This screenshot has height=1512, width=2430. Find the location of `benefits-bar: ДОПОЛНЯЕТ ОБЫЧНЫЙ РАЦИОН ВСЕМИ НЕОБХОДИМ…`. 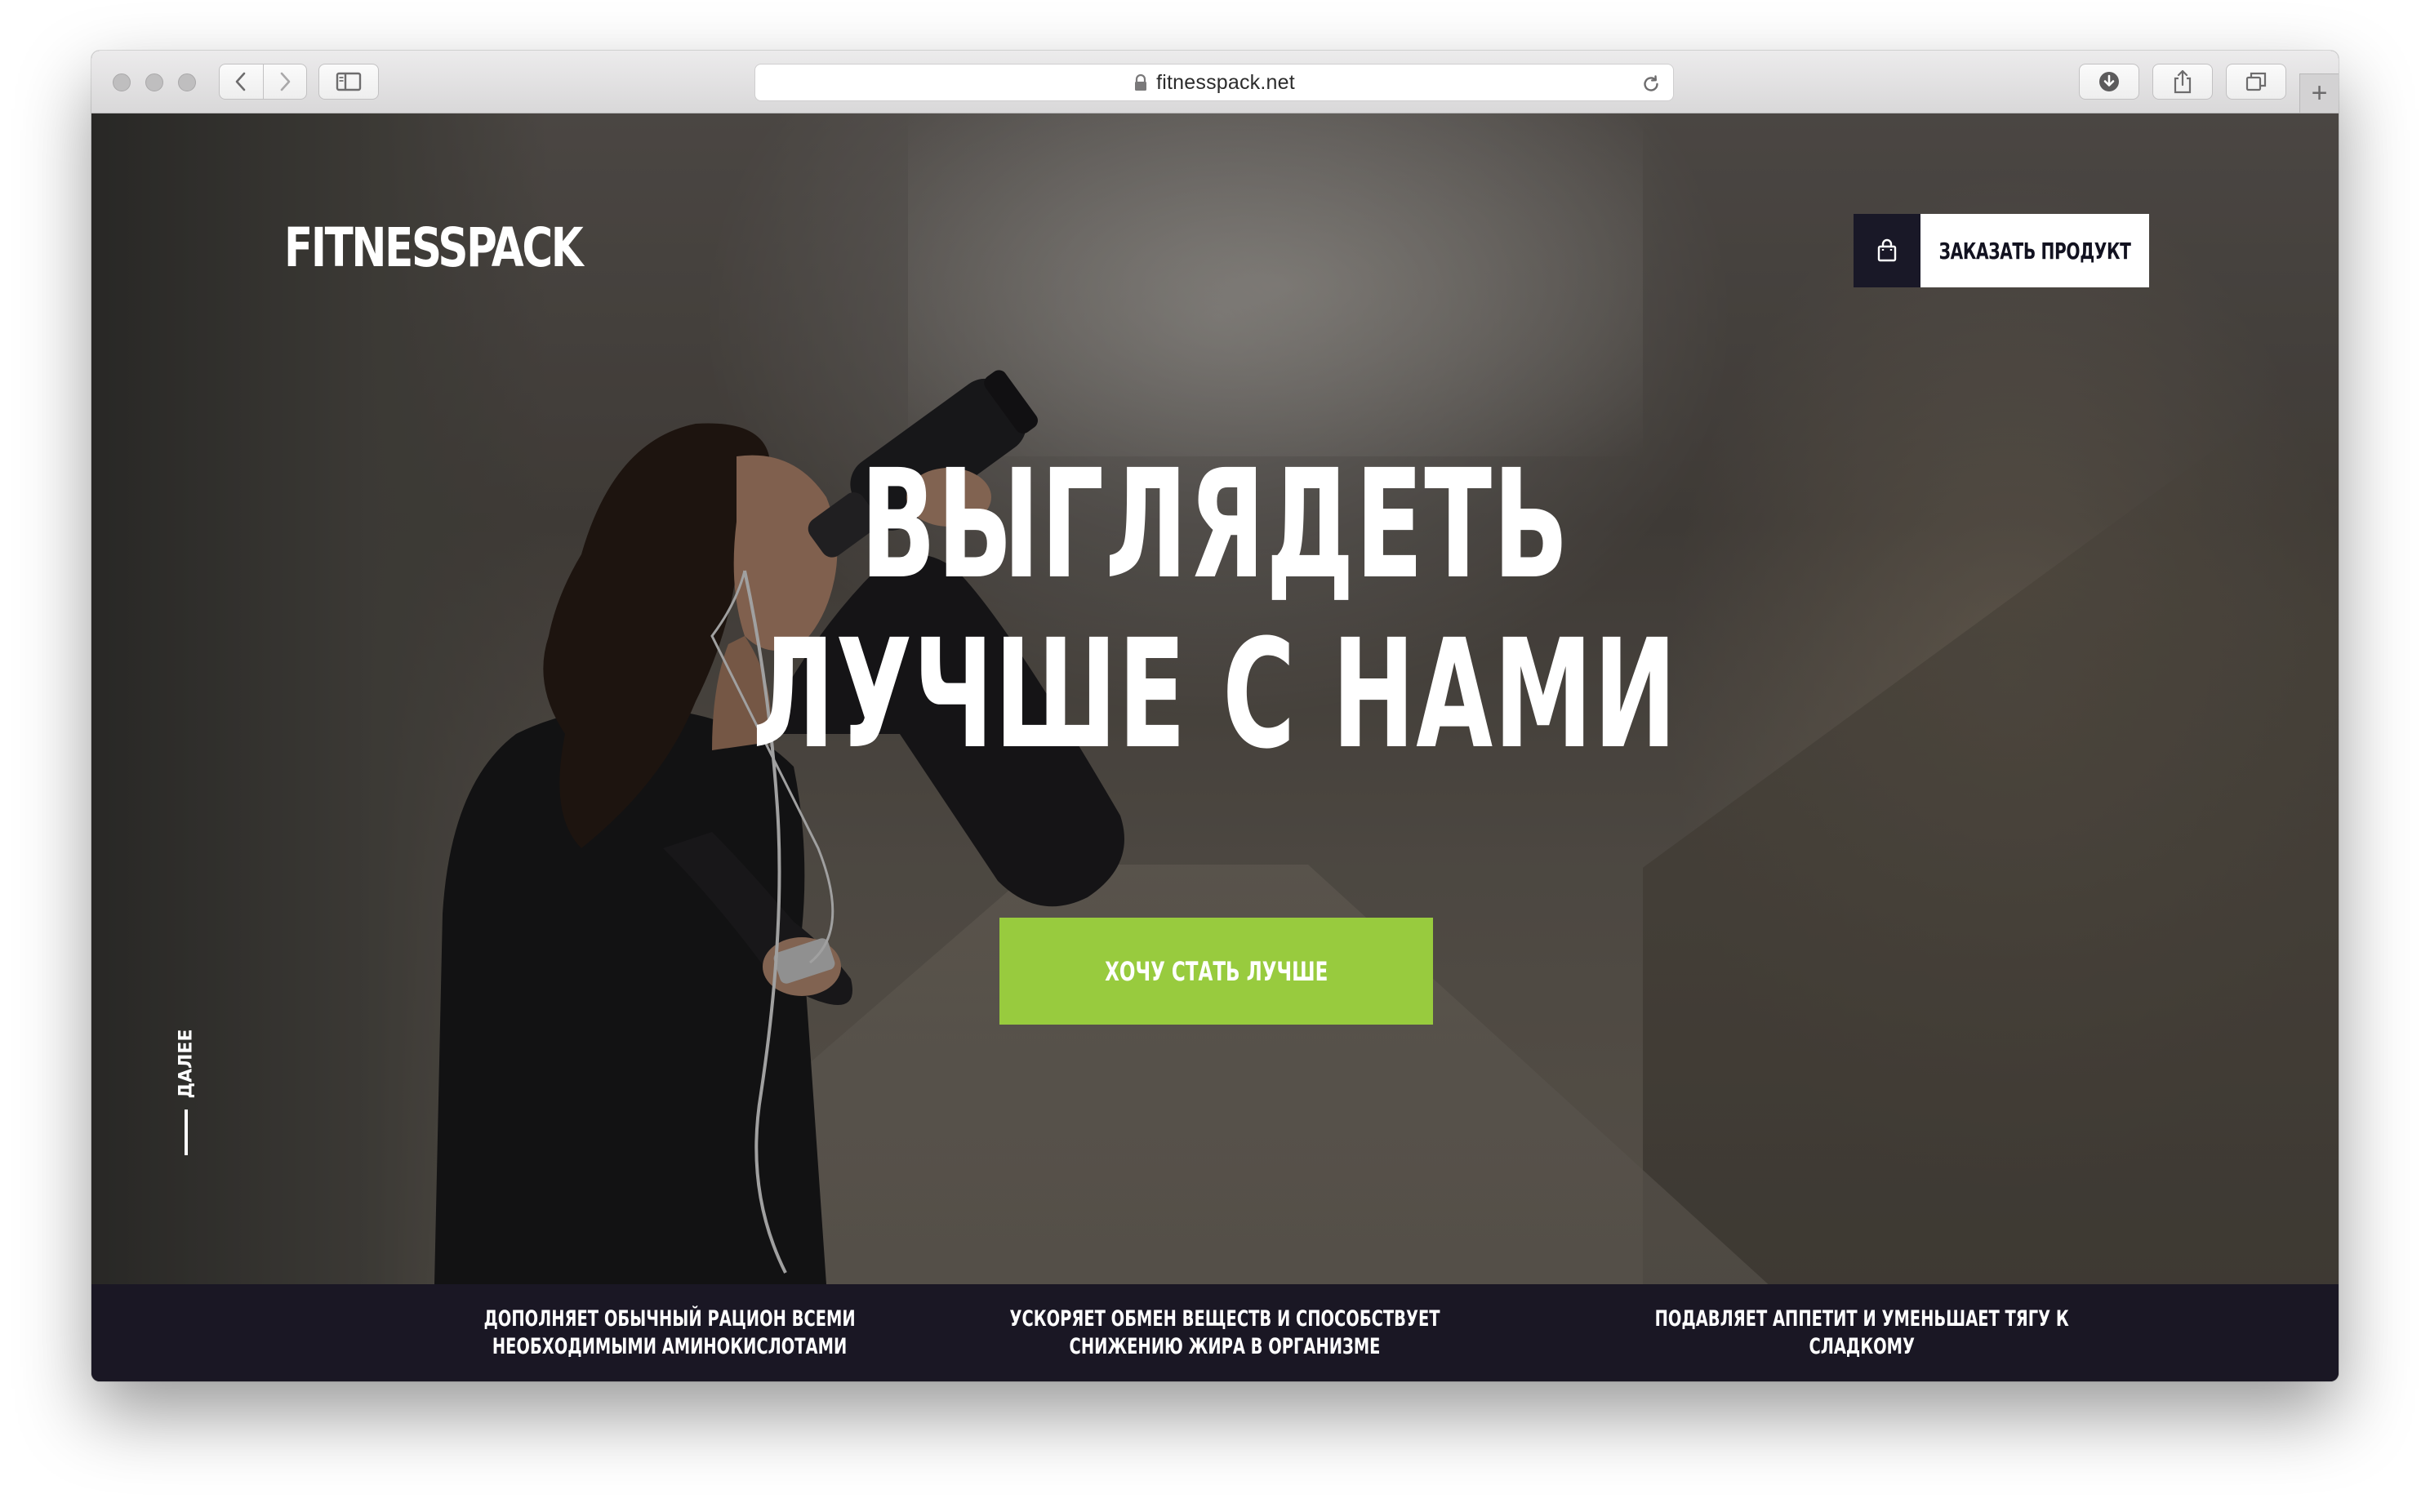

benefits-bar: ДОПОЛНЯЕТ ОБЫЧНЫЙ РАЦИОН ВСЕМИ НЕОБХОДИМ… is located at coordinates (1215, 1332).